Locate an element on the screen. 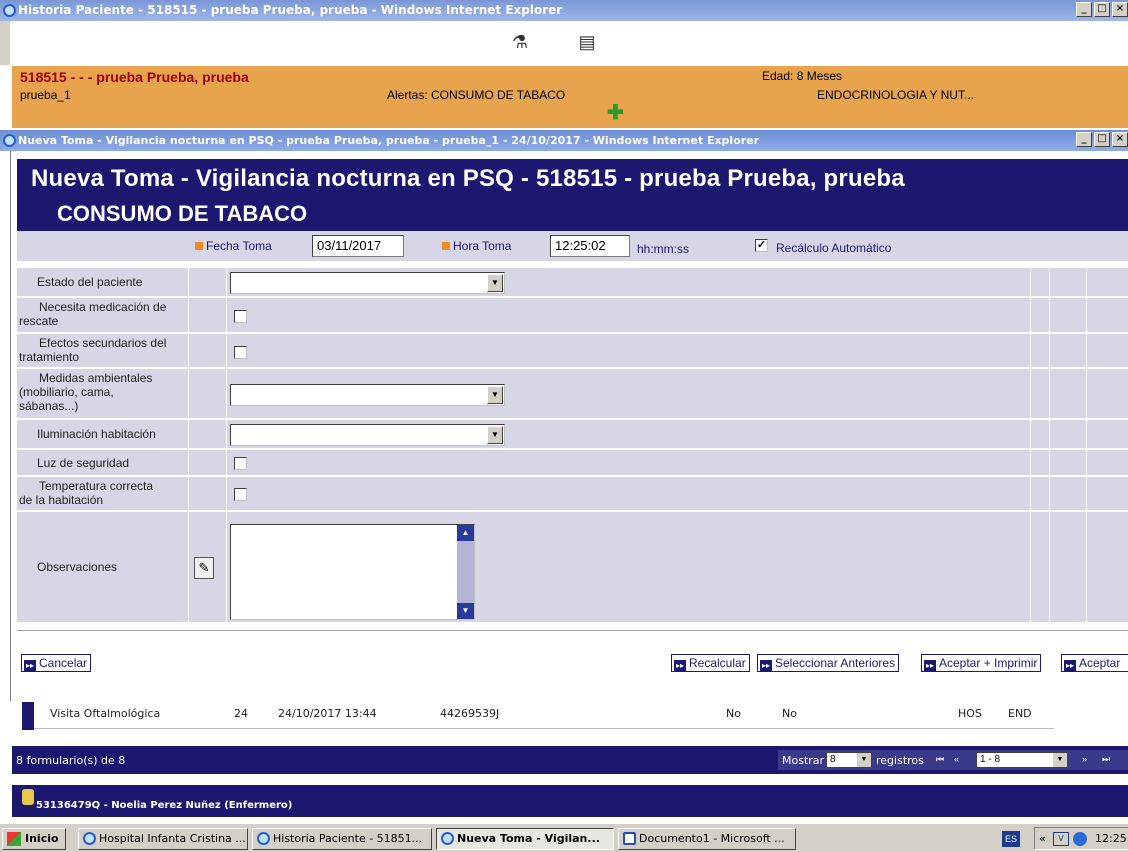  document-icon: ▤ is located at coordinates (587, 42).